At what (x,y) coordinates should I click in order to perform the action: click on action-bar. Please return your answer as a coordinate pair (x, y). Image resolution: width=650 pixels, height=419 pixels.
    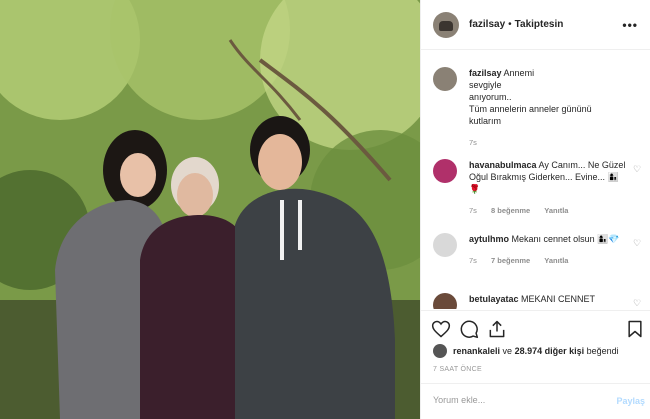
    Looking at the image, I should click on (535, 327).